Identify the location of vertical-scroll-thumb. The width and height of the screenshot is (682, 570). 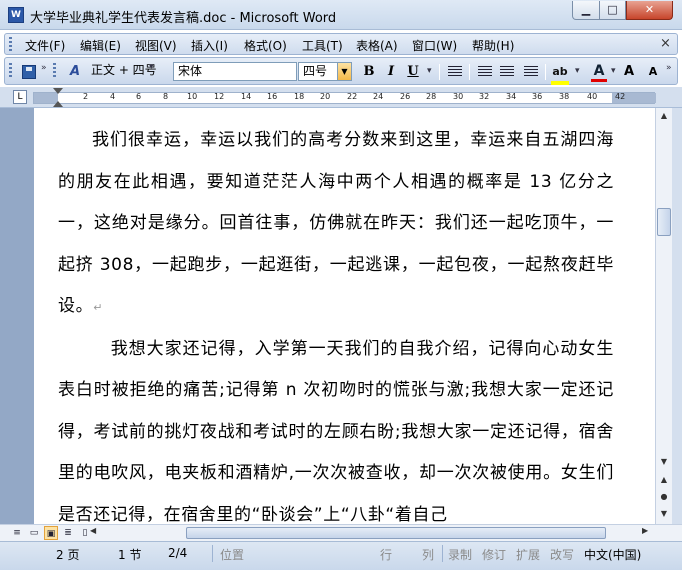
(664, 222).